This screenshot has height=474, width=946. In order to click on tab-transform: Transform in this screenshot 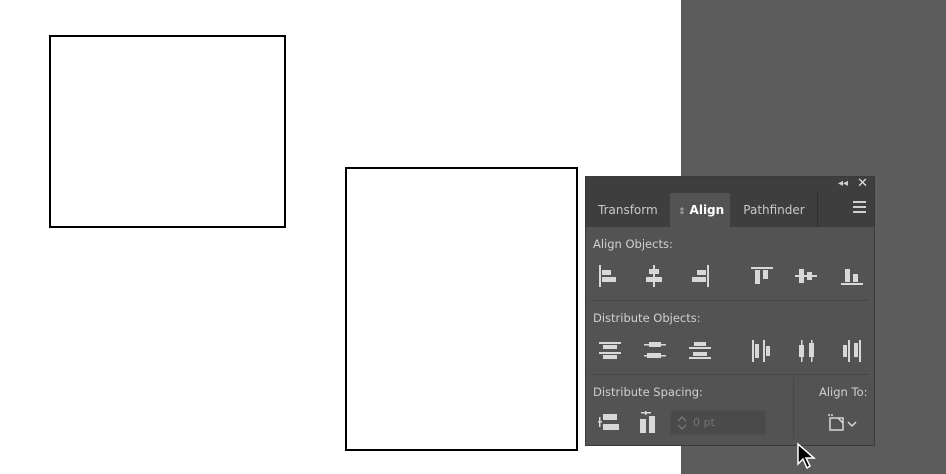, I will do `click(628, 210)`.